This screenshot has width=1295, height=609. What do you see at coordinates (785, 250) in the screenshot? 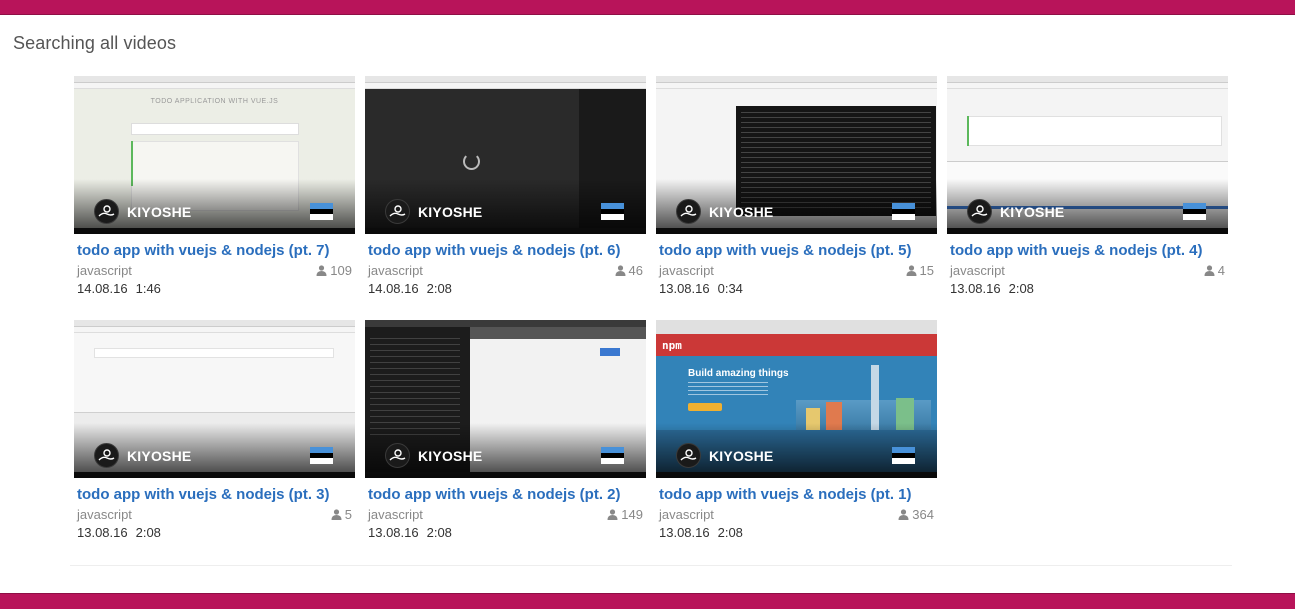
I see `video-title-link: todo app with vuejs & nodejs (pt. 5)` at bounding box center [785, 250].